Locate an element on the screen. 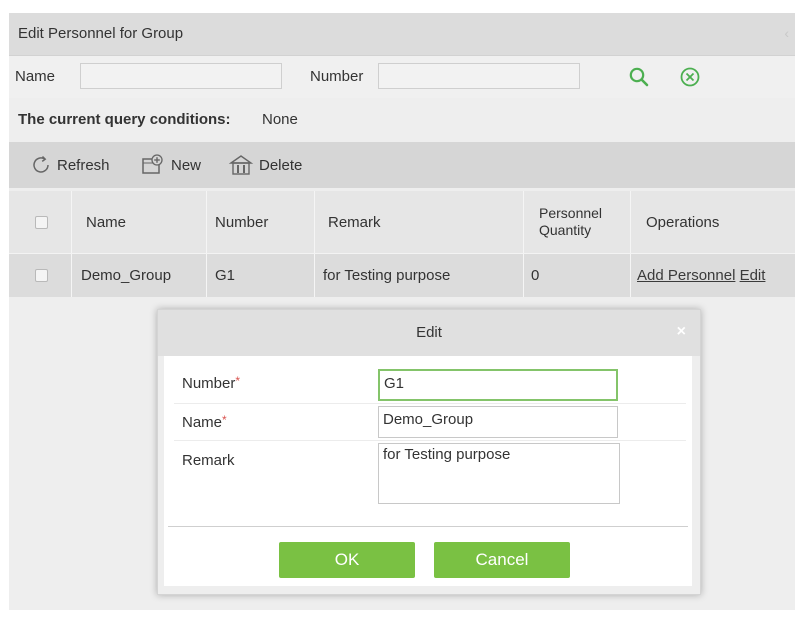 This screenshot has height=619, width=795. refresh-button: Refresh is located at coordinates (70, 165).